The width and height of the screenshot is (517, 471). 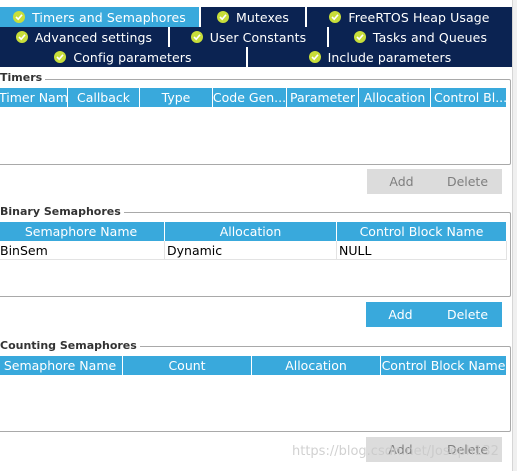 I want to click on timers-group-title: Timers, so click(x=23, y=77).